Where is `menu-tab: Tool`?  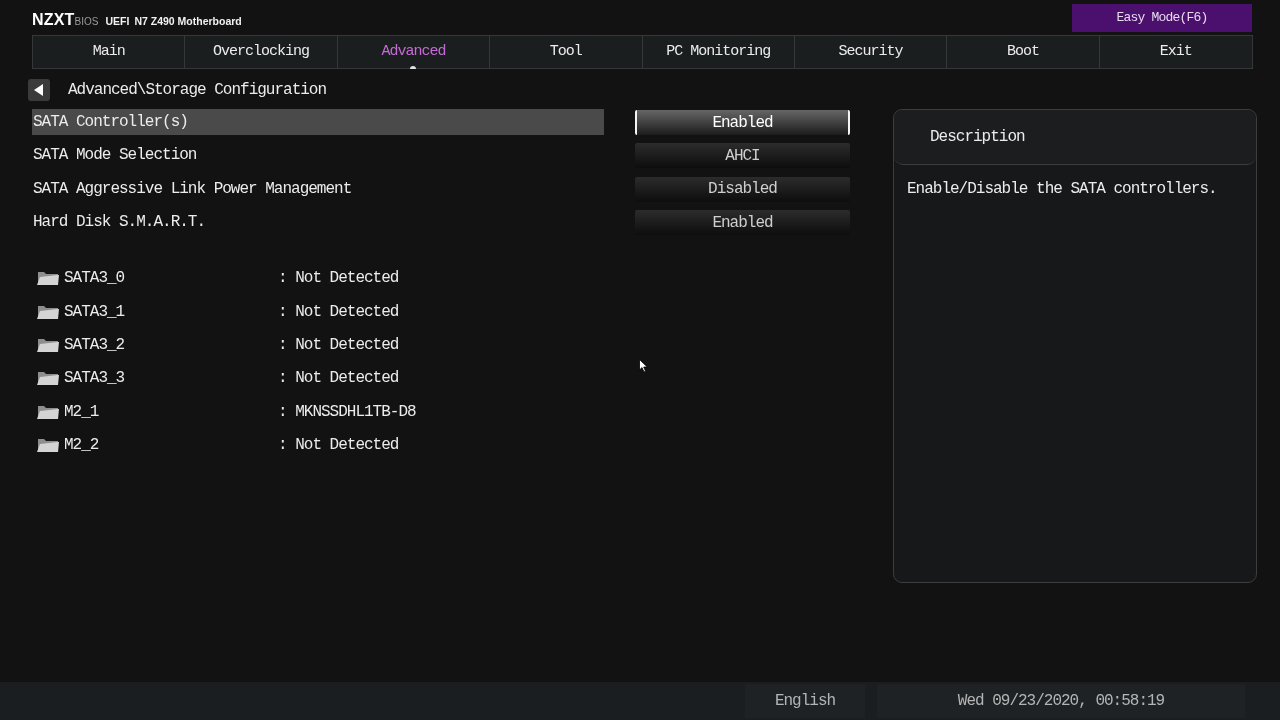
menu-tab: Tool is located at coordinates (566, 52).